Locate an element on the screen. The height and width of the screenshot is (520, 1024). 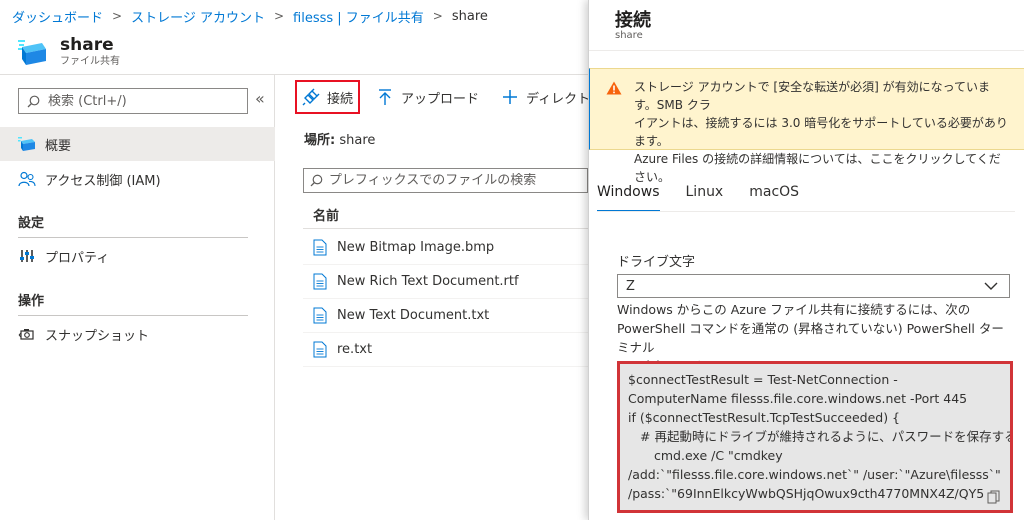
drive-letter-label: ドライブ文字 is located at coordinates (656, 262).